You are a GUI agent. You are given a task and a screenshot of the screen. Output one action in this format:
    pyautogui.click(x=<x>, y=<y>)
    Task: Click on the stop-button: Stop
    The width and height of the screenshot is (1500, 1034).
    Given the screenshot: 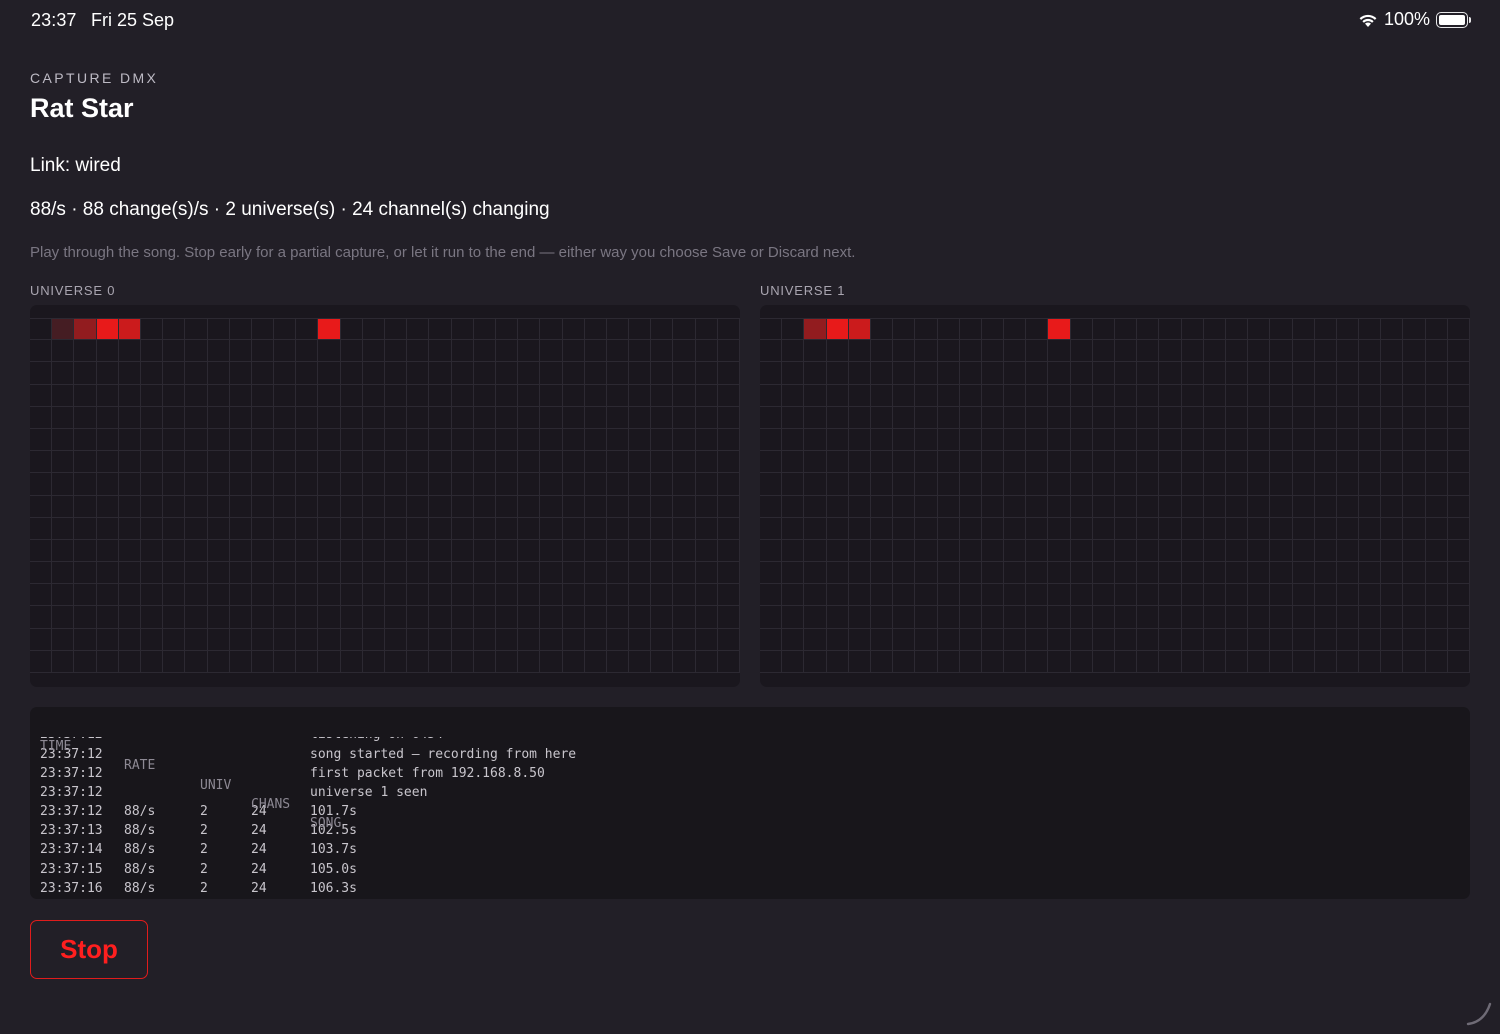 What is the action you would take?
    pyautogui.click(x=89, y=949)
    